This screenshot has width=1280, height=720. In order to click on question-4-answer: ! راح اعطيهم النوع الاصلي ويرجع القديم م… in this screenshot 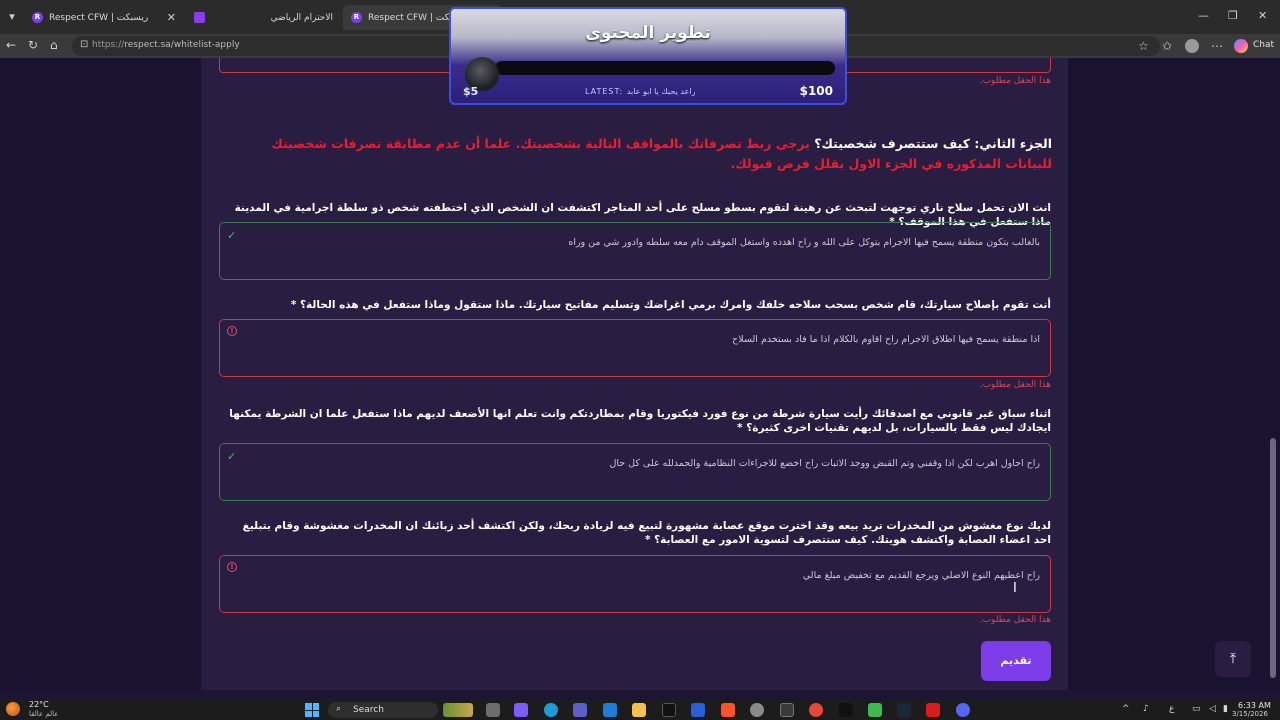, I will do `click(635, 584)`.